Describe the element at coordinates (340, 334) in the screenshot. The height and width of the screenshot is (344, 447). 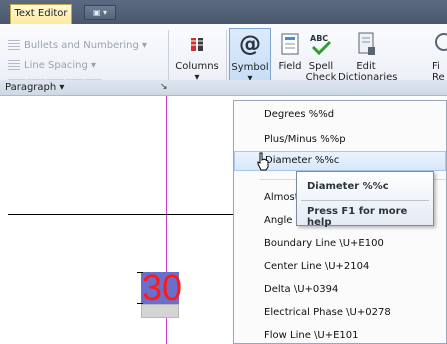
I see `menu-item-flow-line: Flow Line \U+E101` at that location.